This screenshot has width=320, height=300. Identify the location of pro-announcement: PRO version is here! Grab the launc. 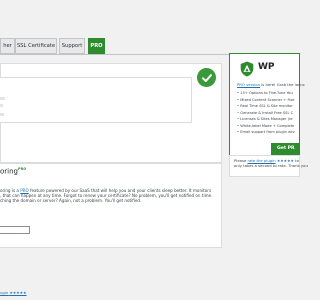
(271, 84).